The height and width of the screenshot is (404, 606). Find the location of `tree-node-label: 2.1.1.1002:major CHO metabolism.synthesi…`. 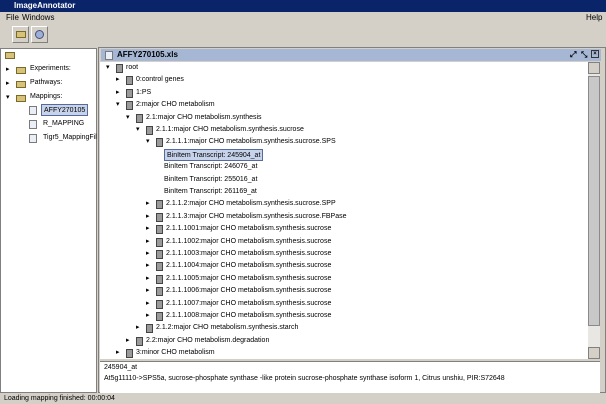

tree-node-label: 2.1.1.1002:major CHO metabolism.synthesi… is located at coordinates (248, 242).